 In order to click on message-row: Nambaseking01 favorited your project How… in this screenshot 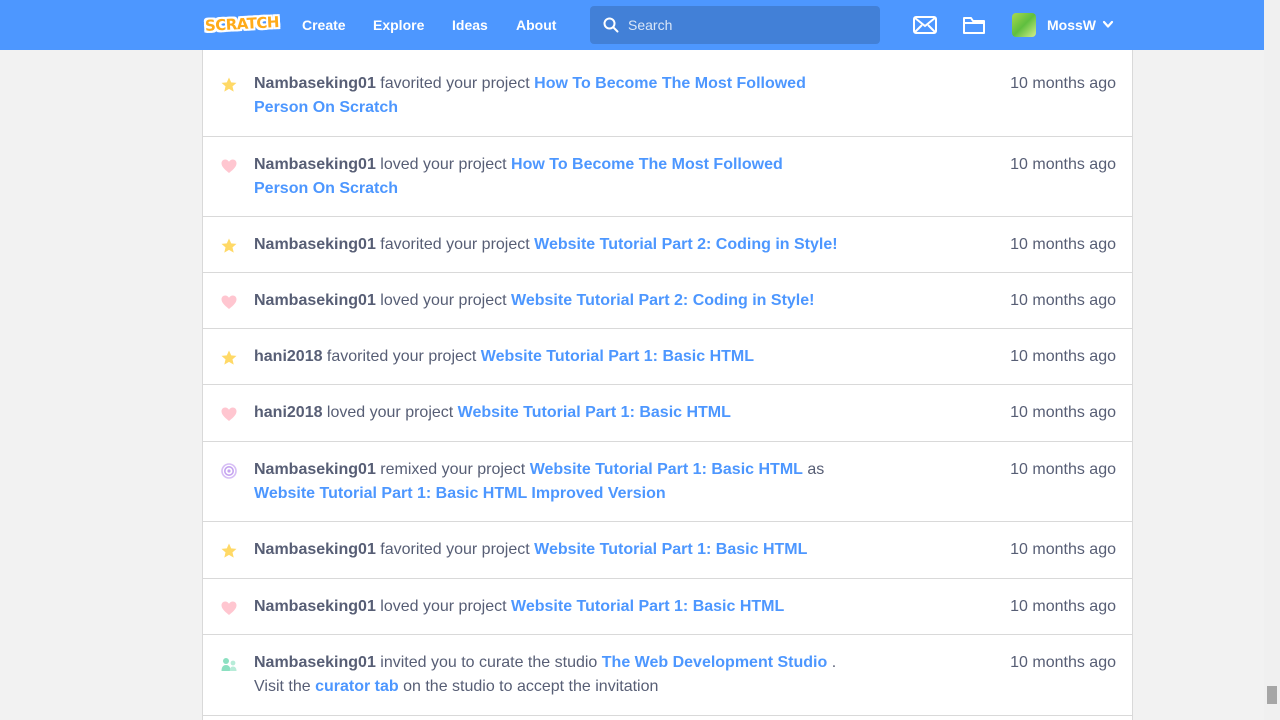, I will do `click(667, 96)`.